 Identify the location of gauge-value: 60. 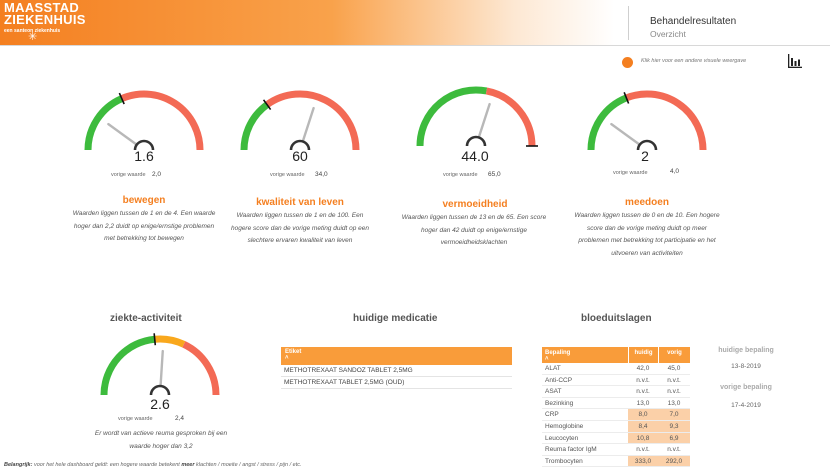
(300, 156).